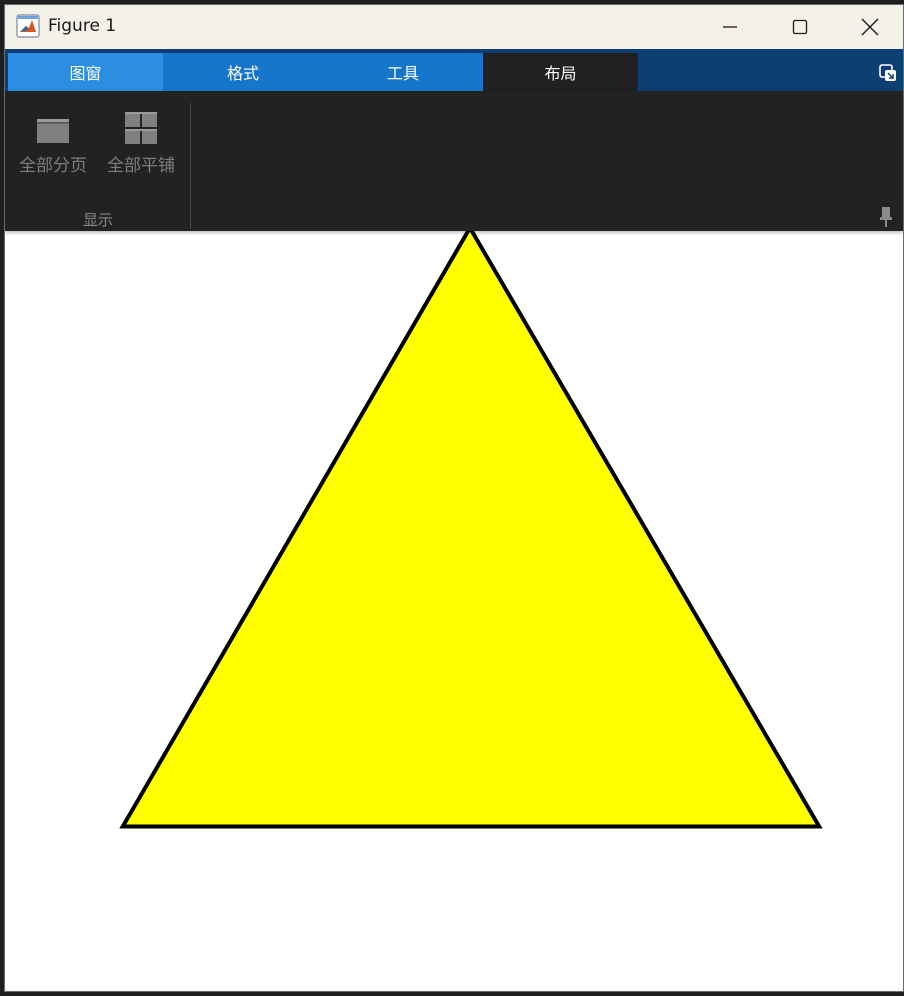 This screenshot has width=904, height=996. What do you see at coordinates (53, 145) in the screenshot?
I see `page-all-button: 全部分页` at bounding box center [53, 145].